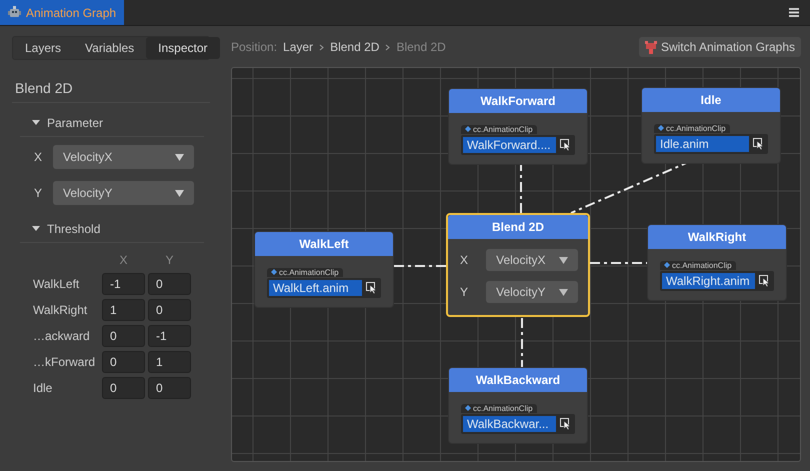  What do you see at coordinates (711, 100) in the screenshot?
I see `node-title: Idle` at bounding box center [711, 100].